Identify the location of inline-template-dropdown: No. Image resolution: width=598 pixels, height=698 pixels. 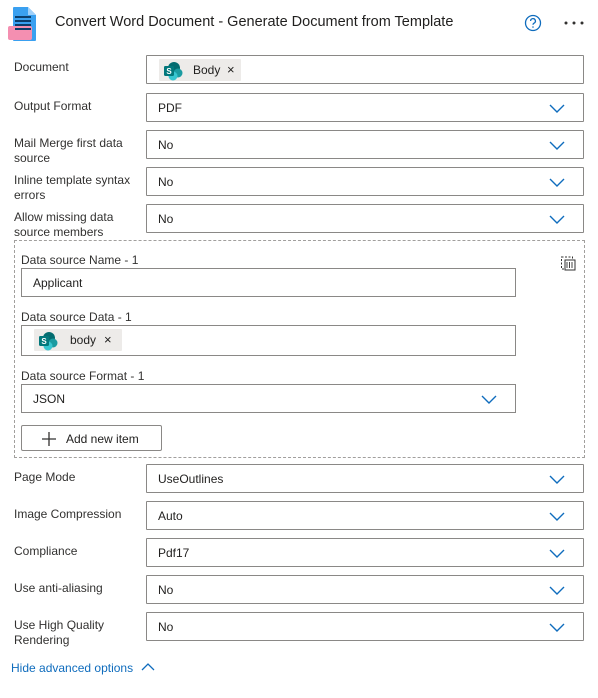
(365, 181).